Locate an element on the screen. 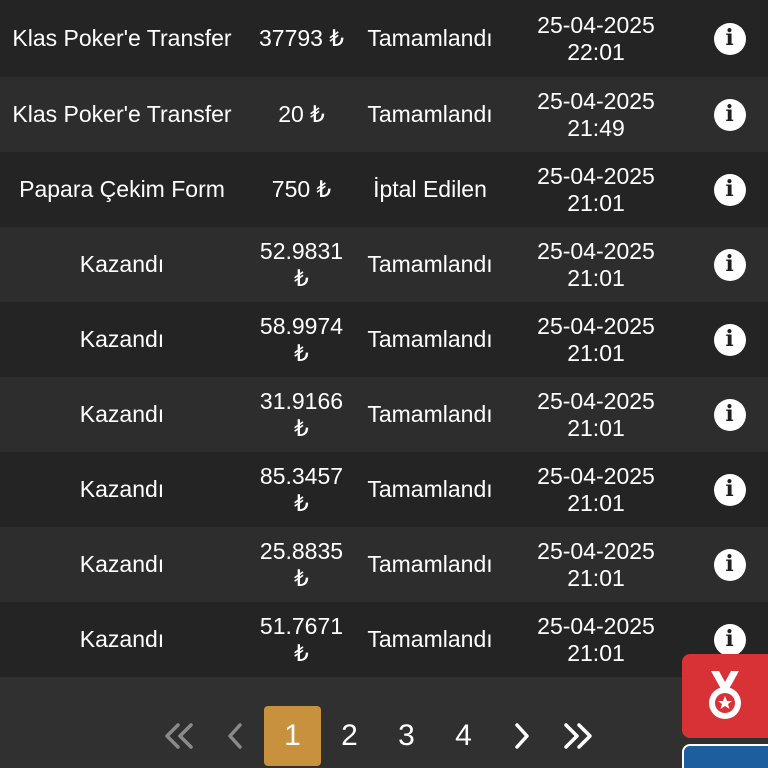  prev-page-button is located at coordinates (235, 736).